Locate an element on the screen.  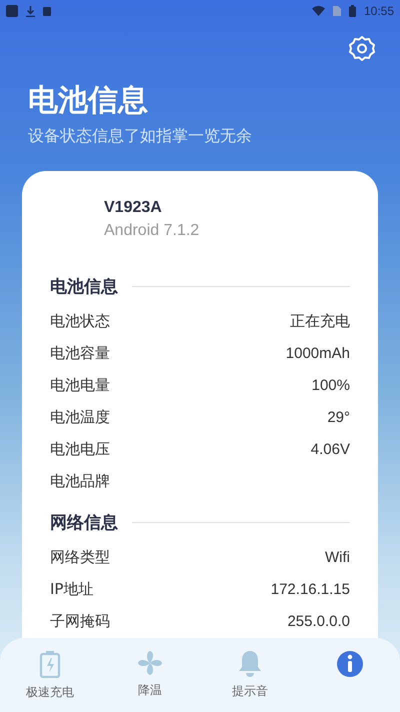
info-icon is located at coordinates (350, 664).